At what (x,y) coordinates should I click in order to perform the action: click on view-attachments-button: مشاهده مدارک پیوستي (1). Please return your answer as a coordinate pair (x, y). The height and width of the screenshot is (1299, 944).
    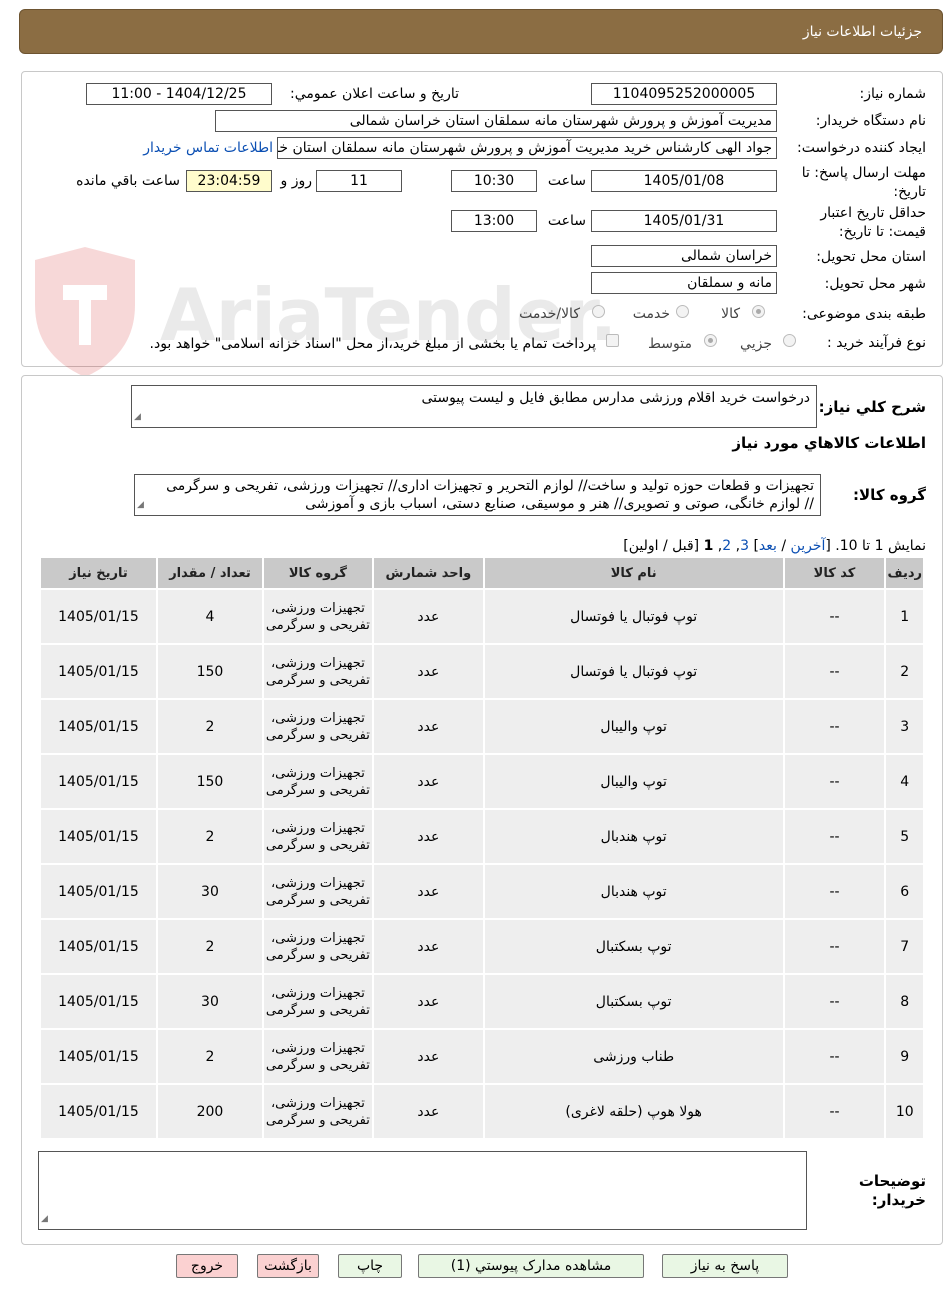
    Looking at the image, I should click on (531, 1266).